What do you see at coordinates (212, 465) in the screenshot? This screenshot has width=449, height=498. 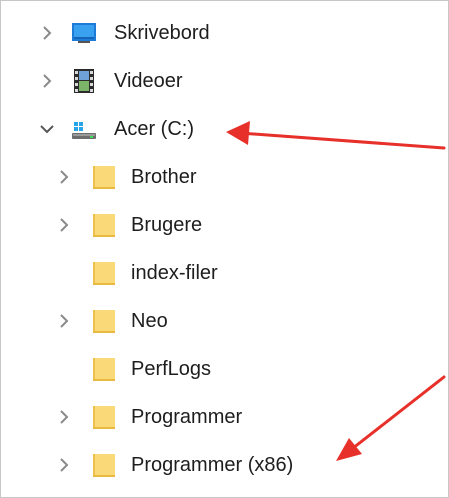 I see `tree-item-label: Programmer (x86)` at bounding box center [212, 465].